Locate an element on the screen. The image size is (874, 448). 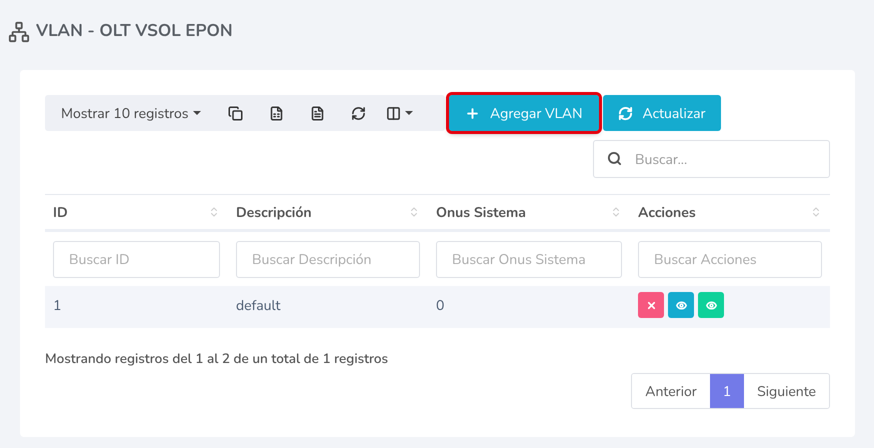
column-header: Descripción is located at coordinates (328, 212).